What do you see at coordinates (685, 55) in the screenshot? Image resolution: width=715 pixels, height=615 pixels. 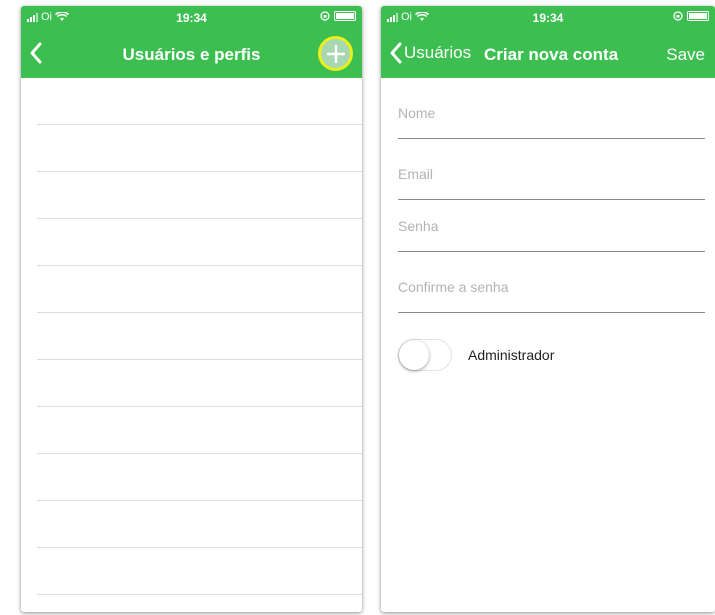 I see `save-button: Save` at bounding box center [685, 55].